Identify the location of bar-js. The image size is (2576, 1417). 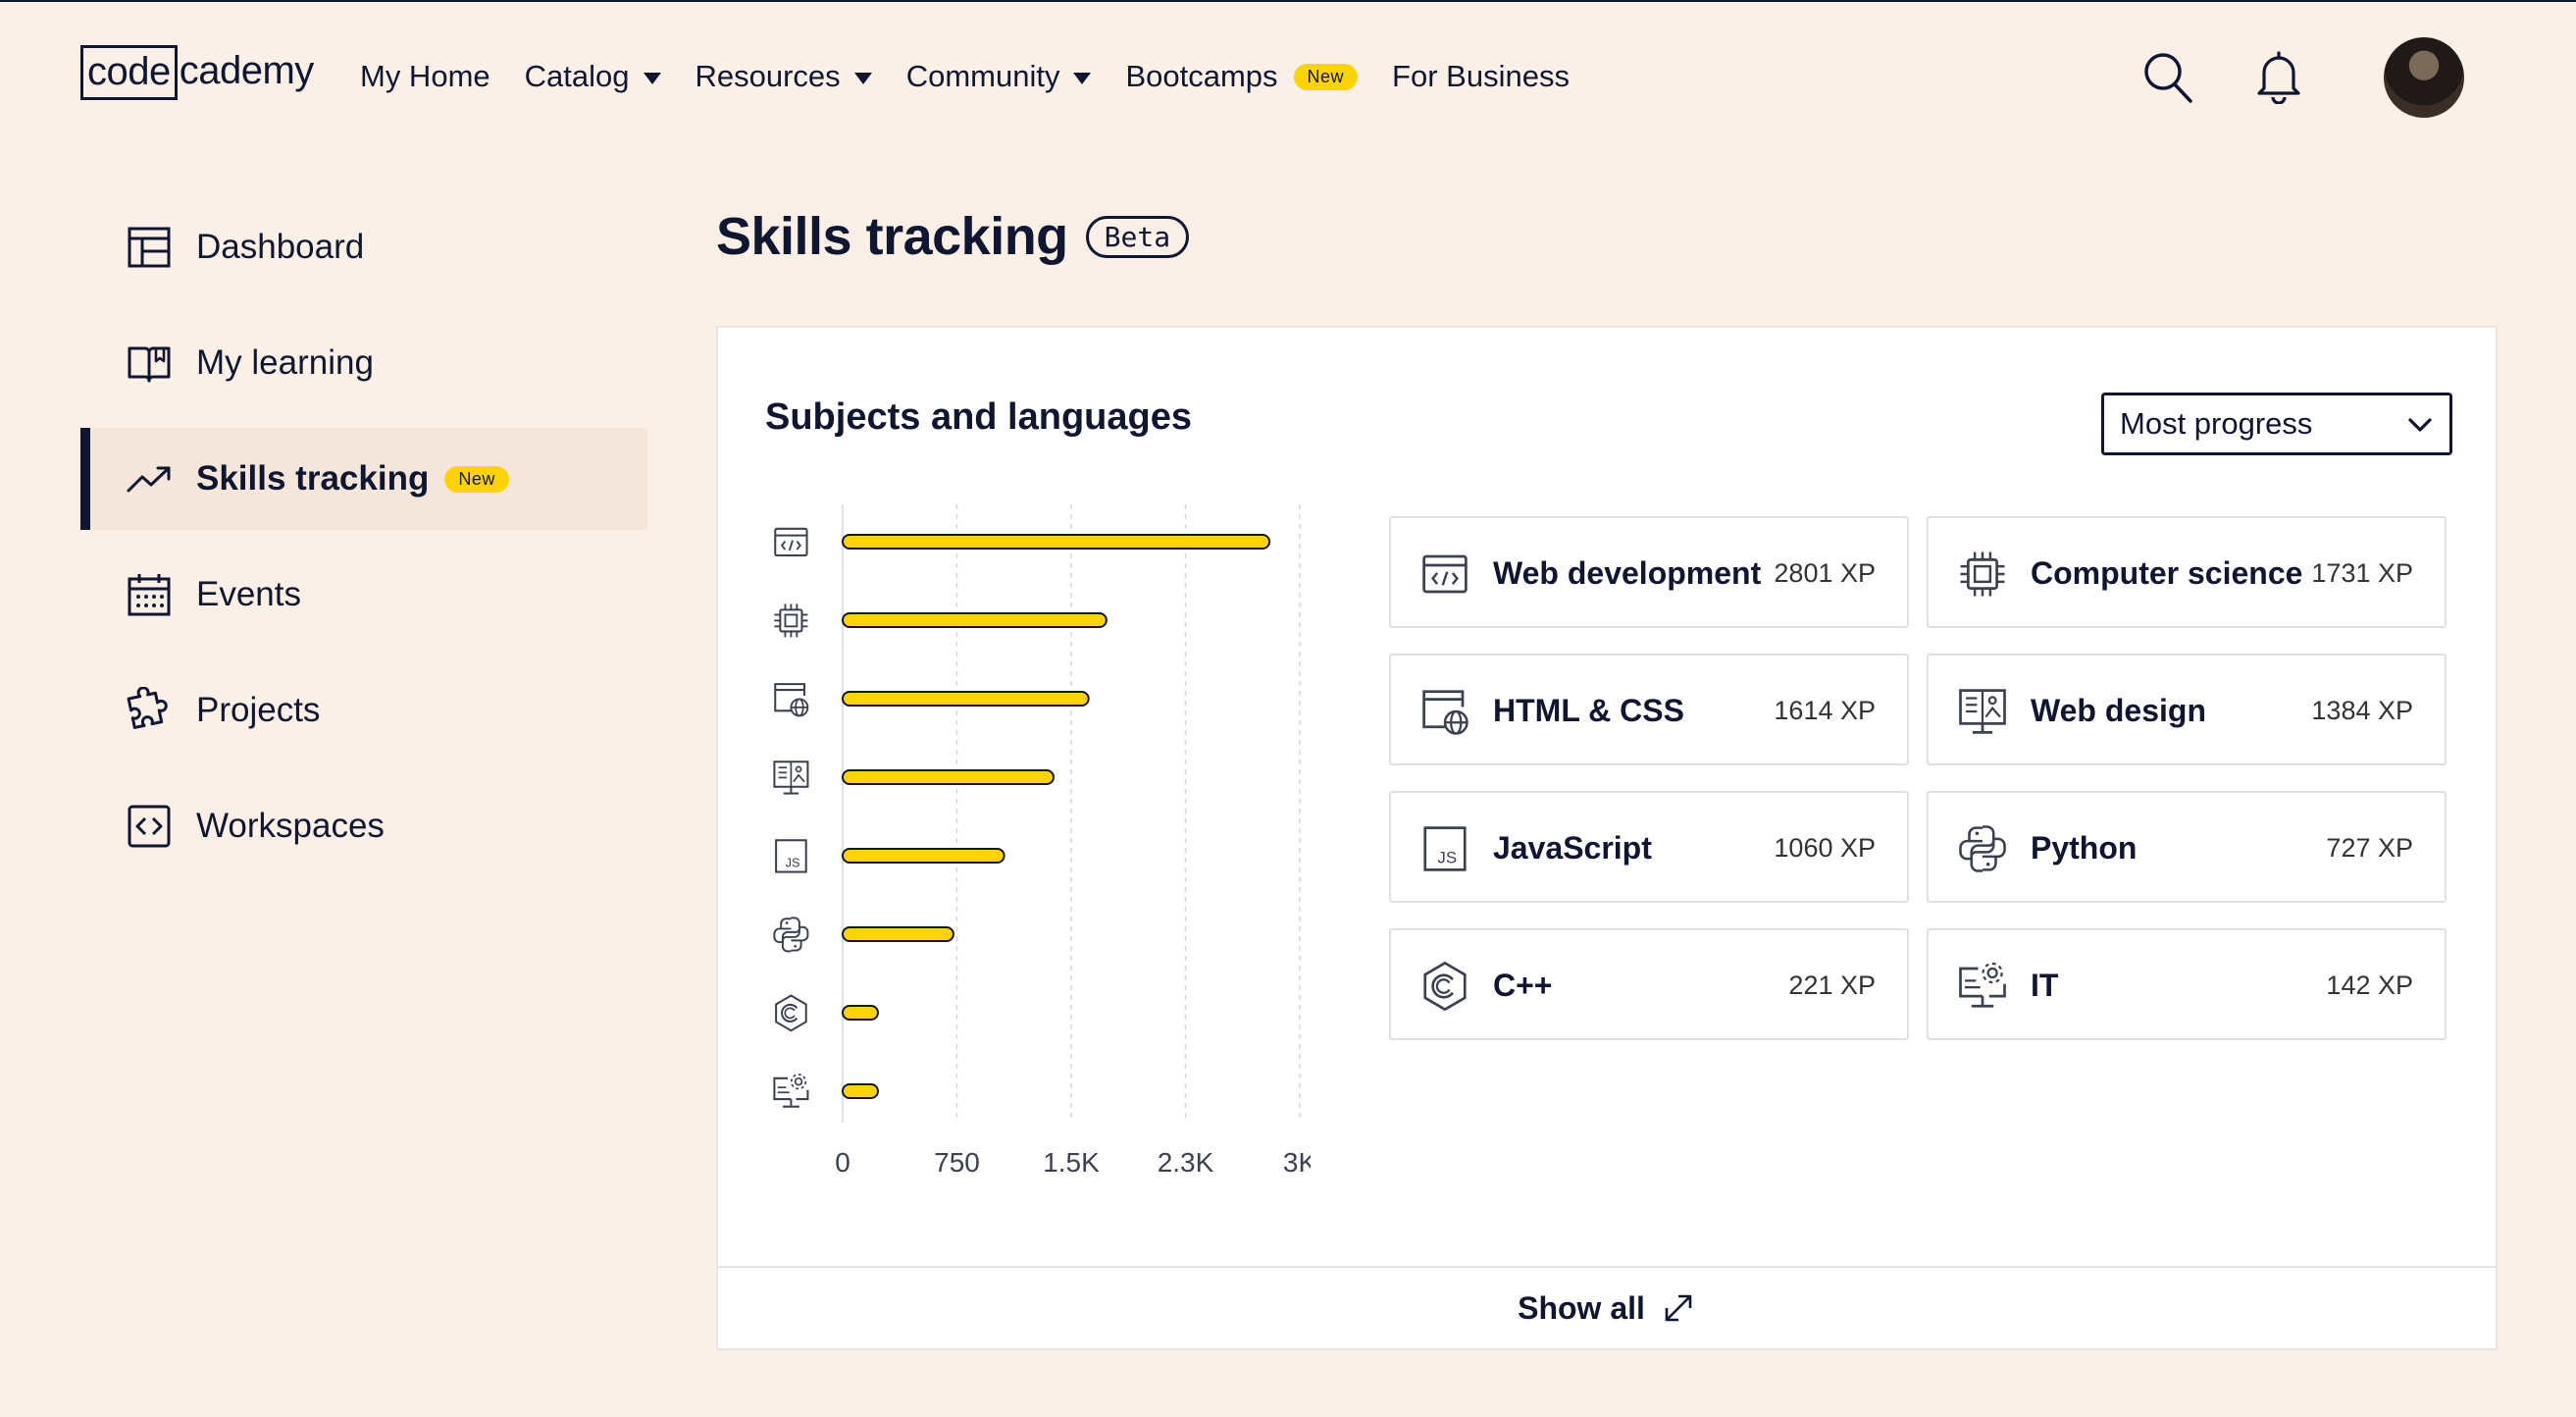
(923, 856).